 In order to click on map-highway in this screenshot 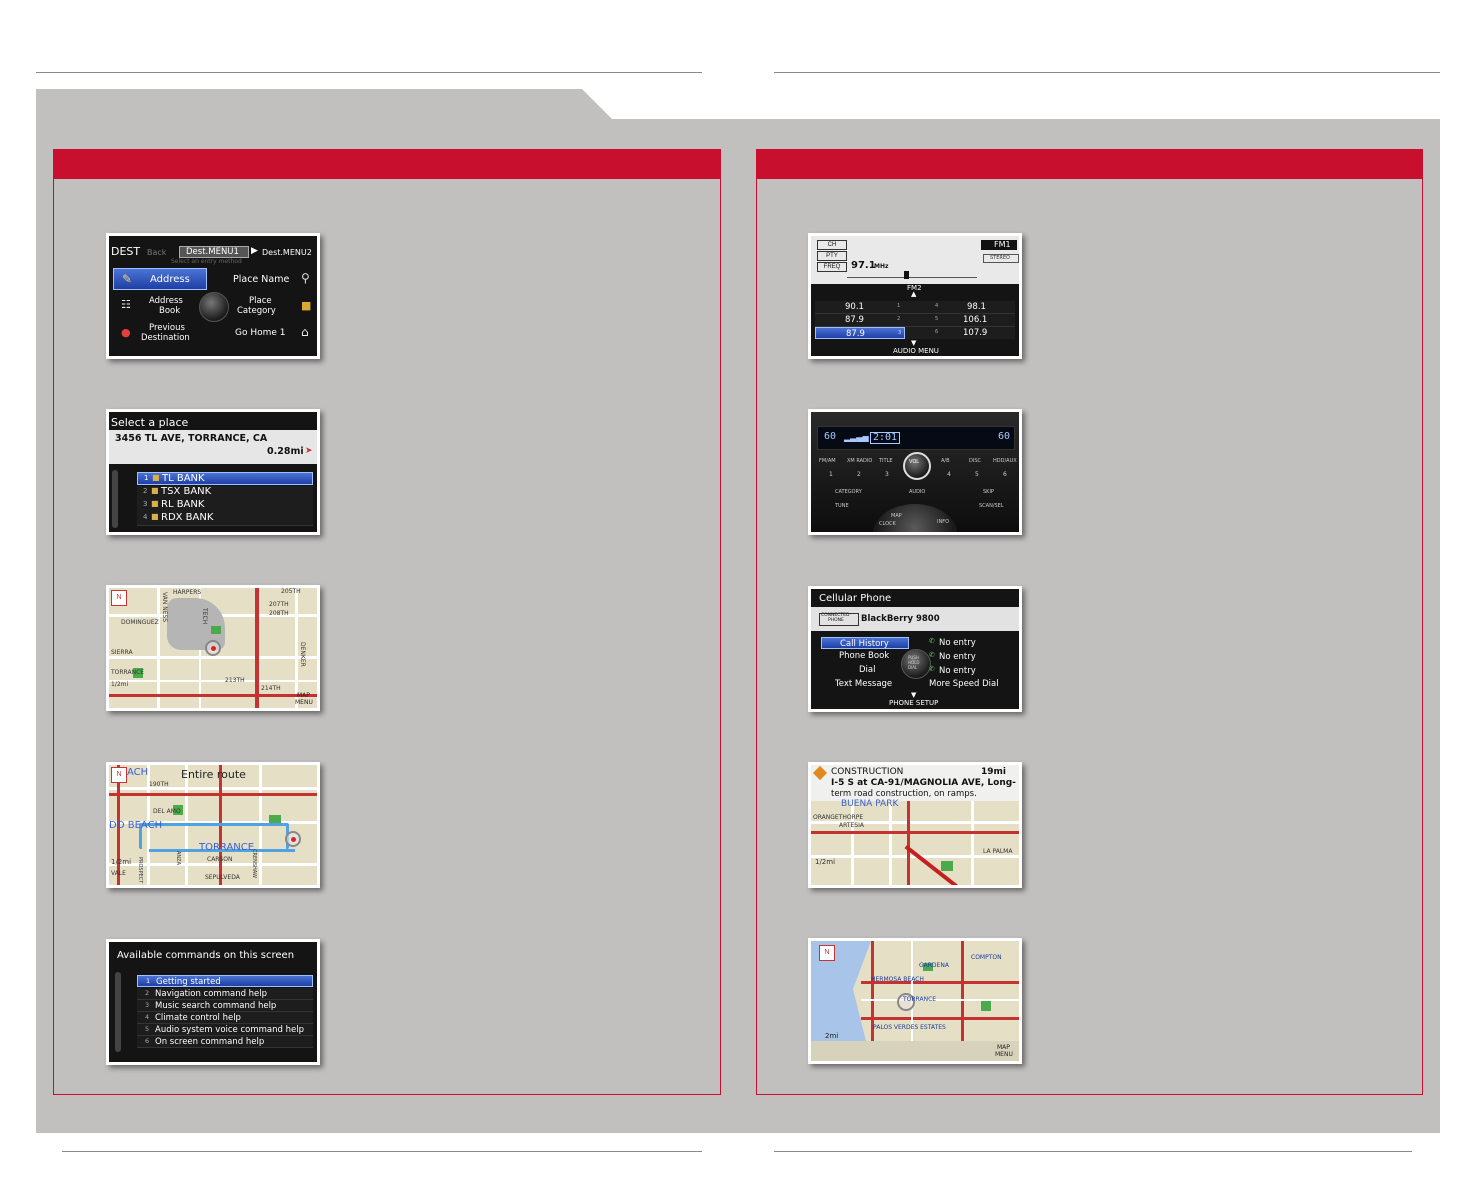, I will do `click(908, 843)`.